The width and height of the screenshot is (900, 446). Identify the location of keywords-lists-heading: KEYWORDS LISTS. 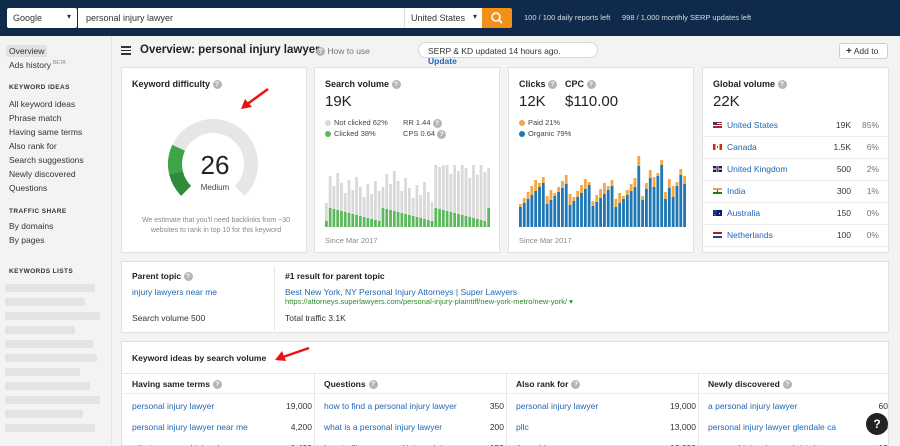
(41, 271).